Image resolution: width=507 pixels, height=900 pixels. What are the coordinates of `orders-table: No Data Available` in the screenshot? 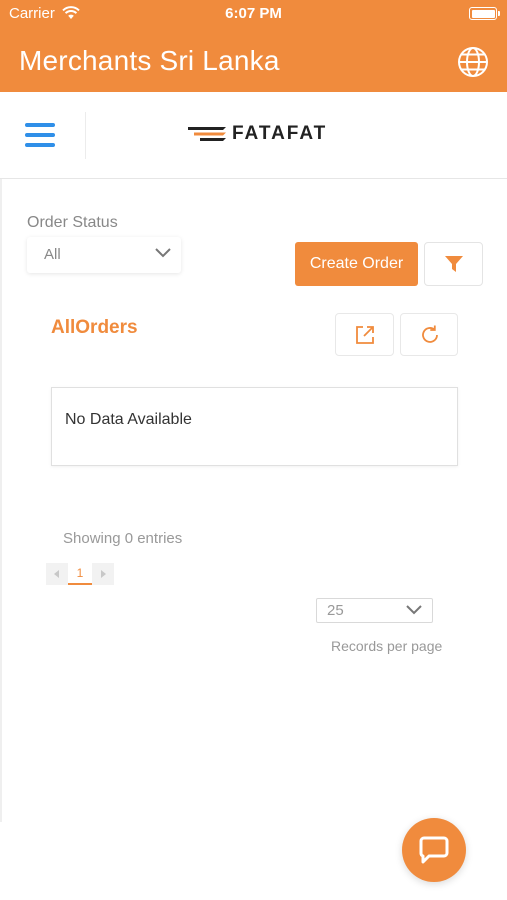 It's located at (254, 426).